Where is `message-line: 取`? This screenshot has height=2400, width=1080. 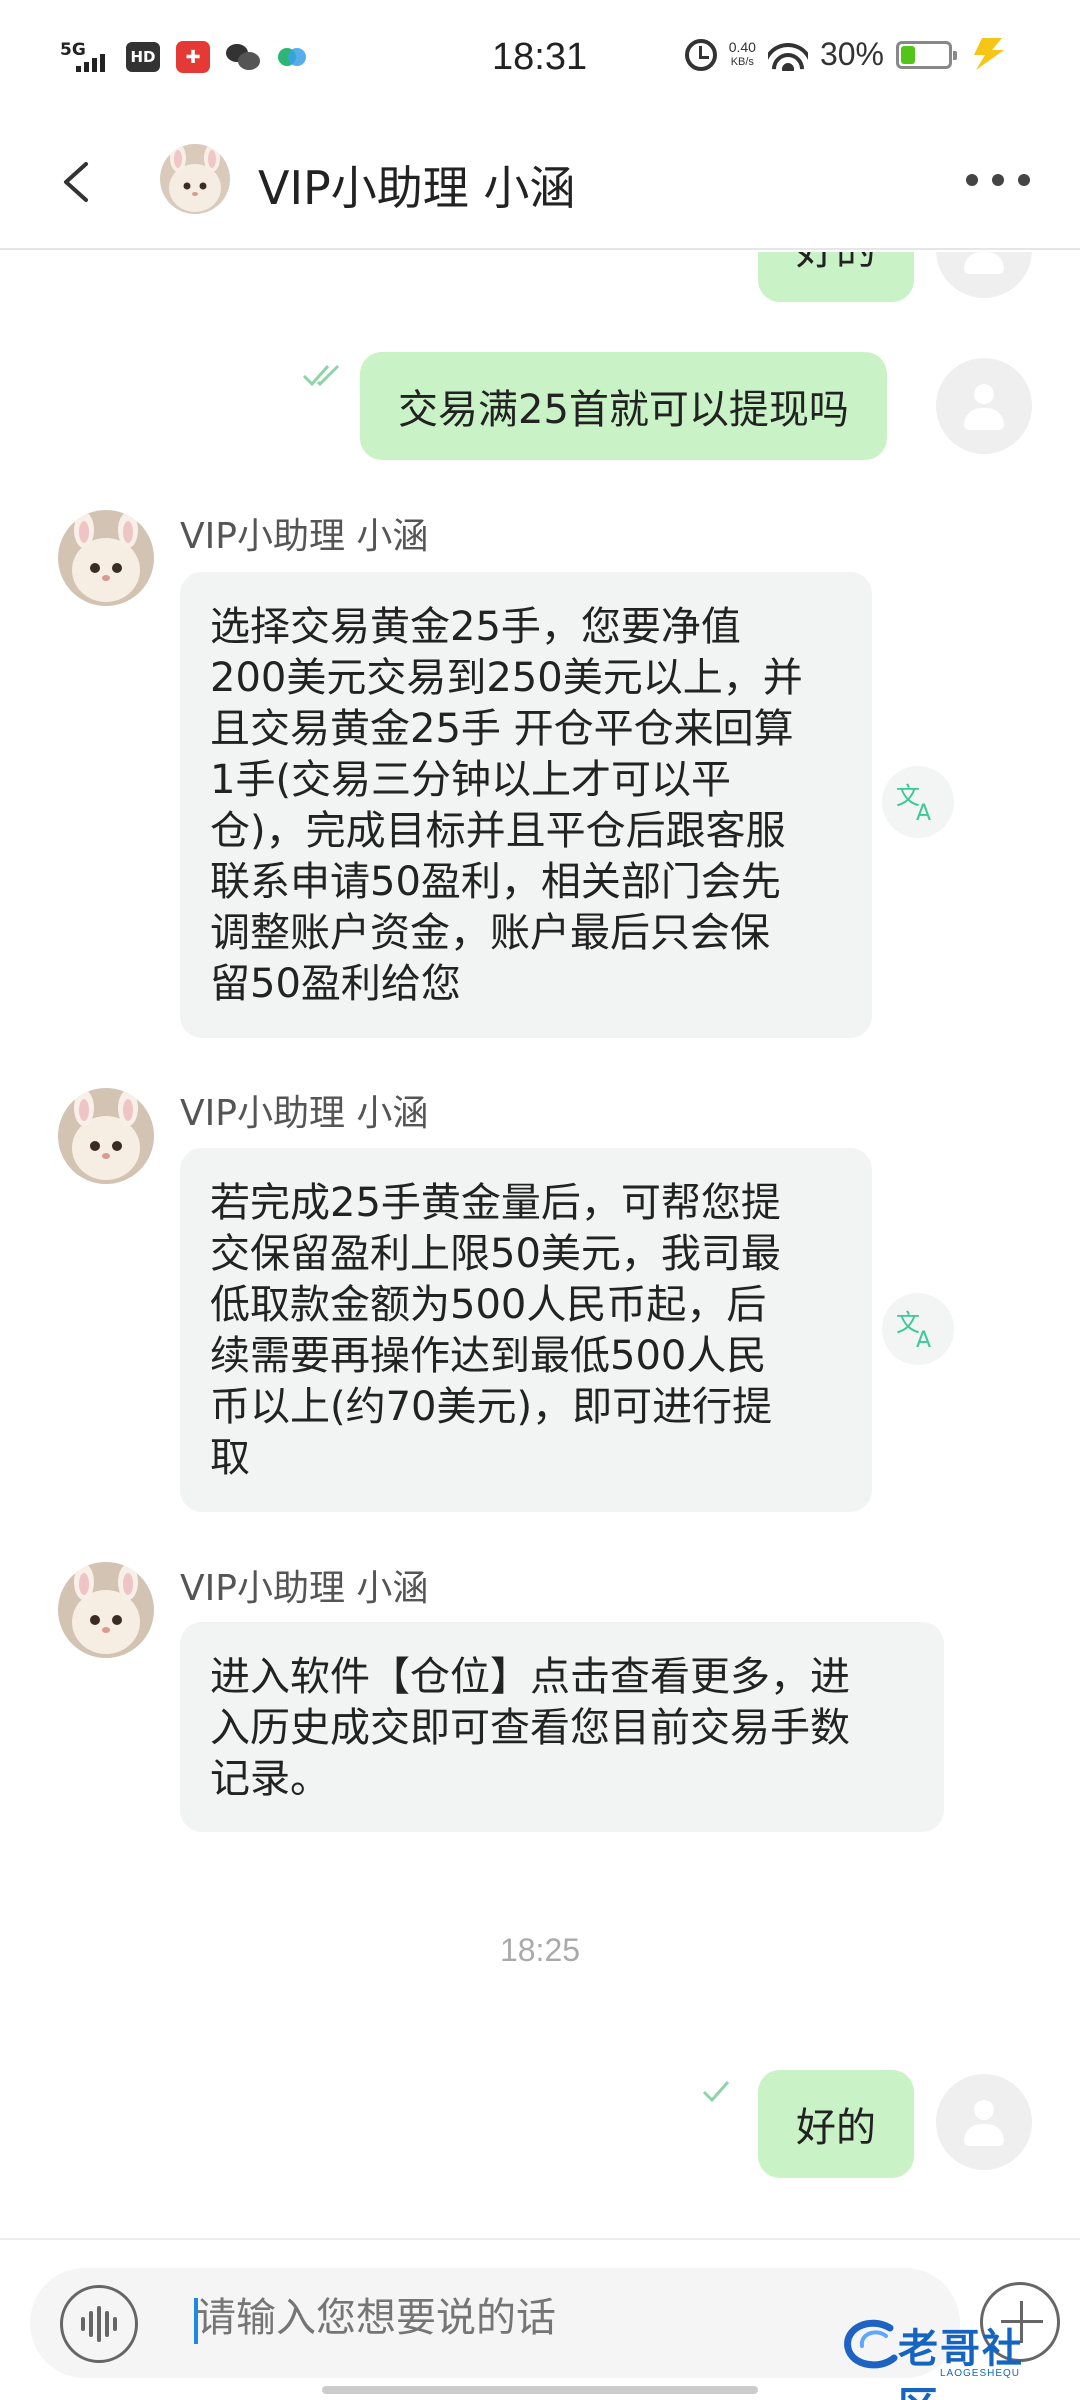 message-line: 取 is located at coordinates (230, 1458).